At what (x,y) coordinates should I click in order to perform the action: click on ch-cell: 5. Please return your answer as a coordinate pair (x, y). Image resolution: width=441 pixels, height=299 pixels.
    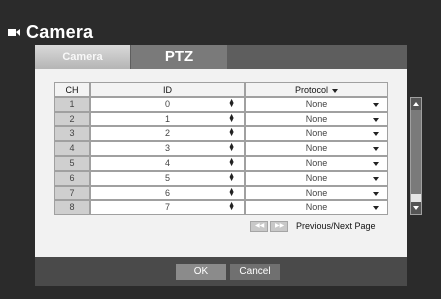
    Looking at the image, I should click on (72, 163).